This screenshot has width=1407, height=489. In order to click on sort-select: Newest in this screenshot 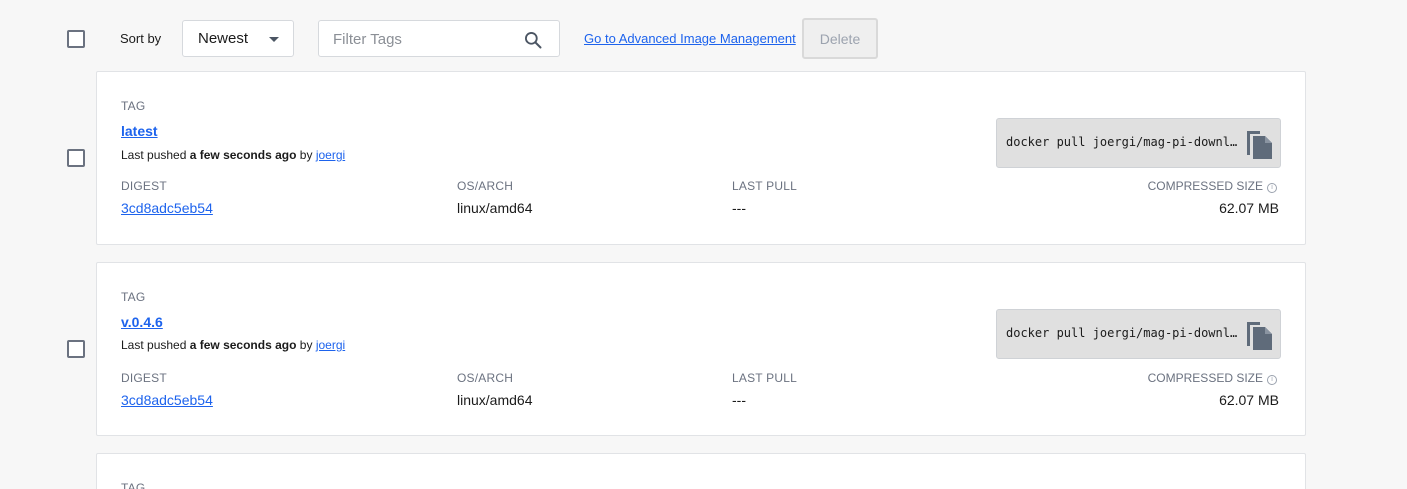, I will do `click(238, 38)`.